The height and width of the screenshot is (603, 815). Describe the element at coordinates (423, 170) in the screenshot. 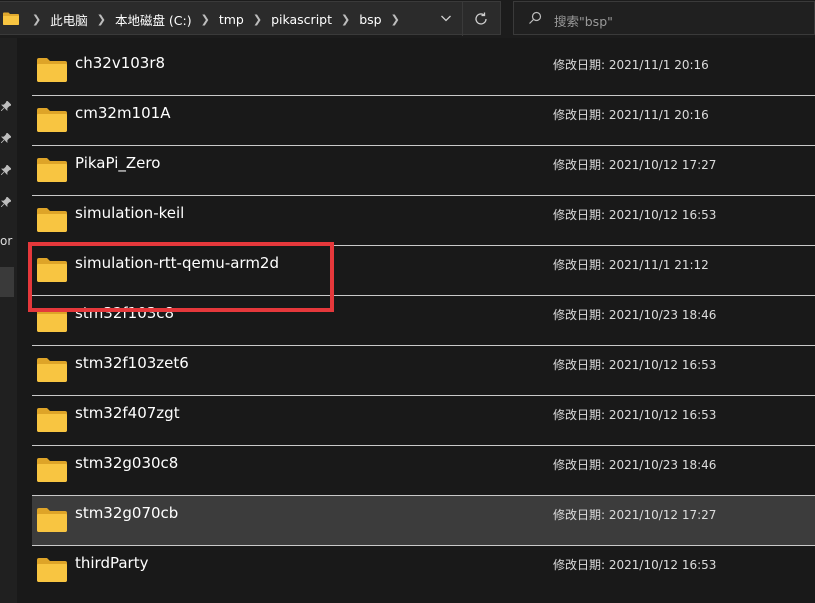

I see `list-item: PikaPi_Zero 修改日期: 2021/10/12 17:27` at that location.